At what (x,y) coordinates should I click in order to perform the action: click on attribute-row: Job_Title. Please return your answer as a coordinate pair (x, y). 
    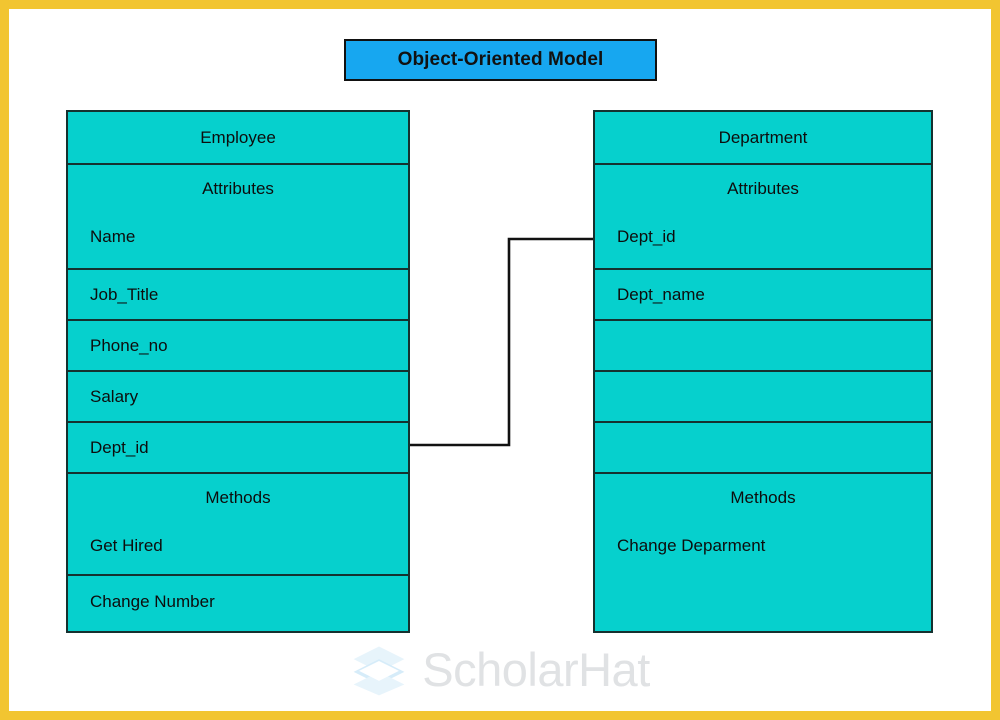
    Looking at the image, I should click on (238, 295).